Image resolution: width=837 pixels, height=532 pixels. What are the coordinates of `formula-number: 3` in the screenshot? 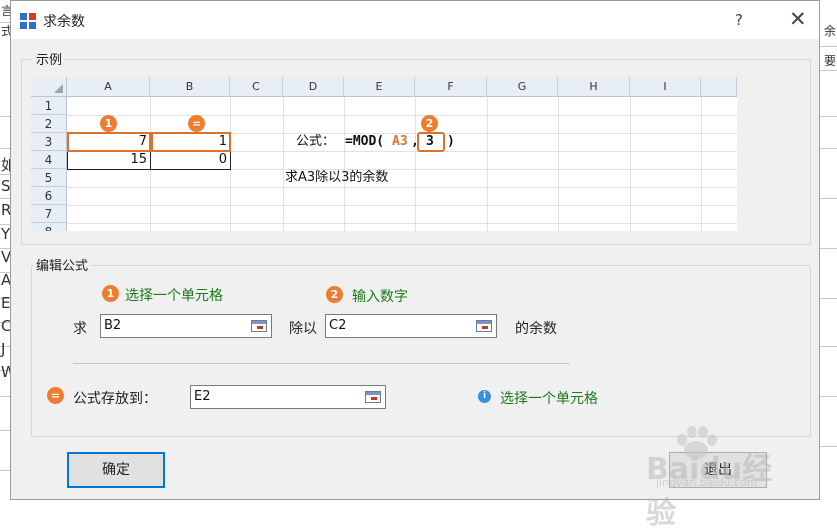 It's located at (430, 141).